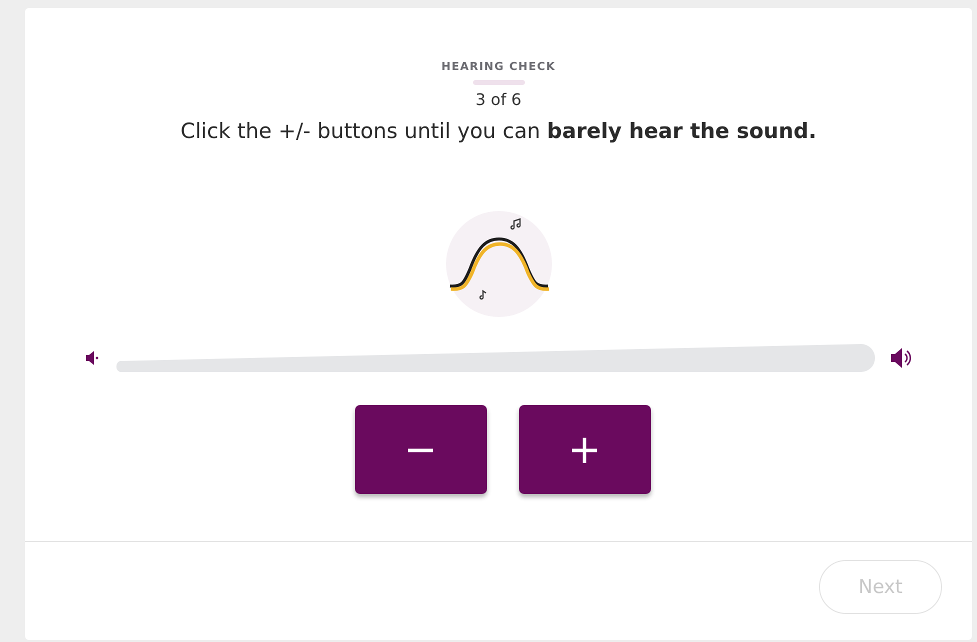  What do you see at coordinates (420, 449) in the screenshot?
I see `volume-down-button: −` at bounding box center [420, 449].